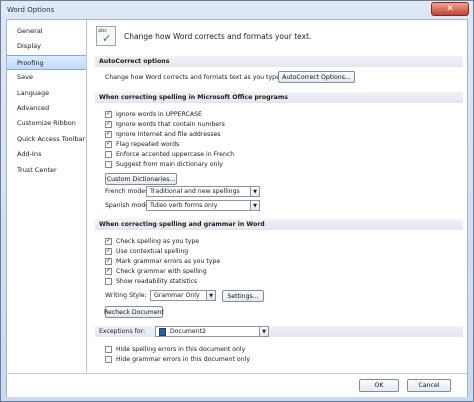 This screenshot has height=402, width=474. I want to click on sidebar-item-language: Language, so click(46, 93).